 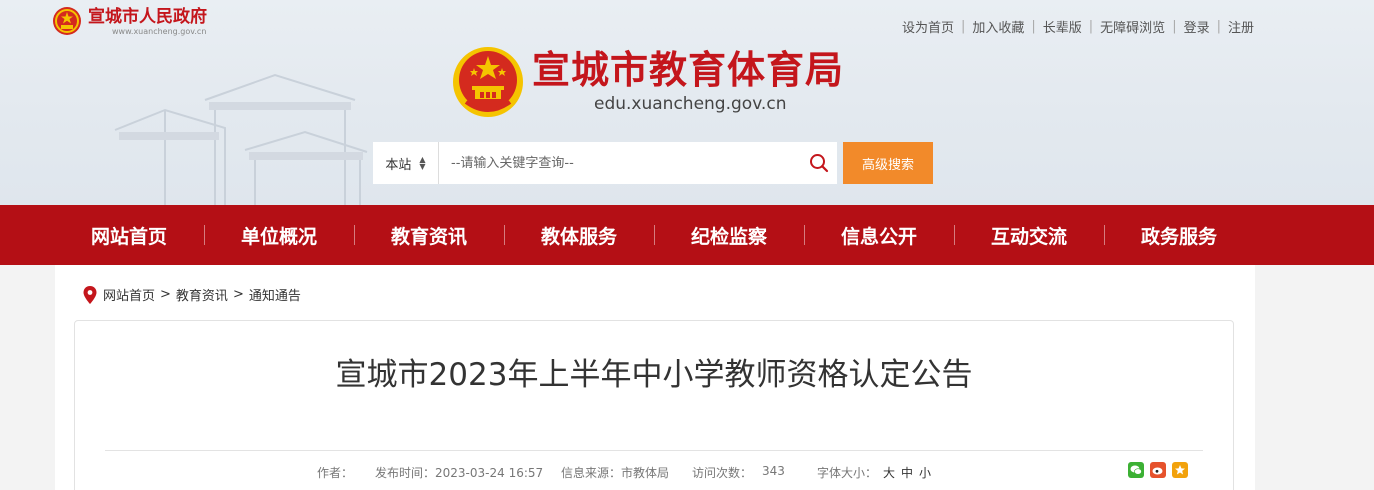 I want to click on nav-item-disclosure: 信息公开, so click(x=879, y=235).